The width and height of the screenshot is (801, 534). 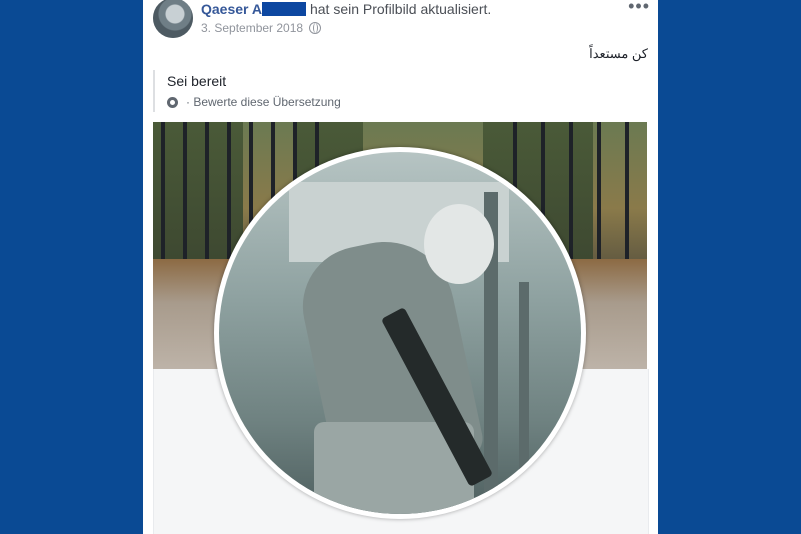 I want to click on avatar, so click(x=173, y=19).